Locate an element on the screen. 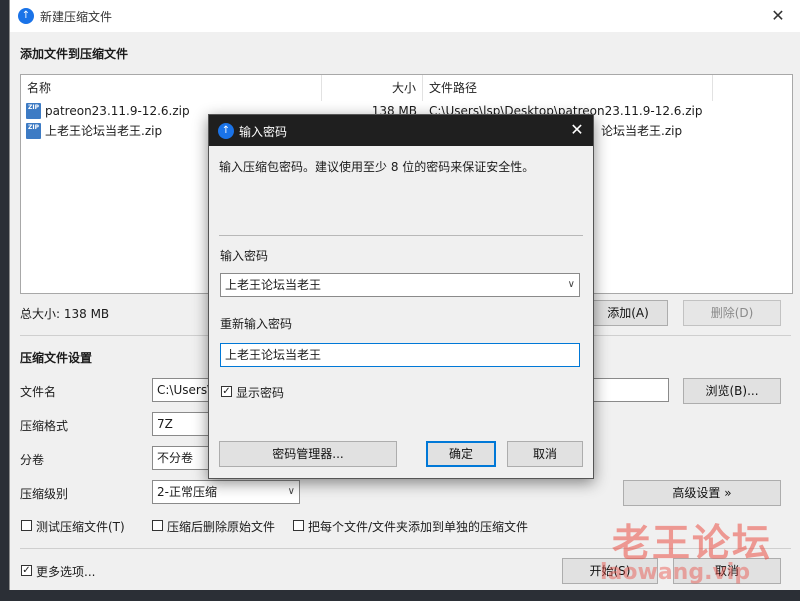  split-value: 不分卷 is located at coordinates (175, 458).